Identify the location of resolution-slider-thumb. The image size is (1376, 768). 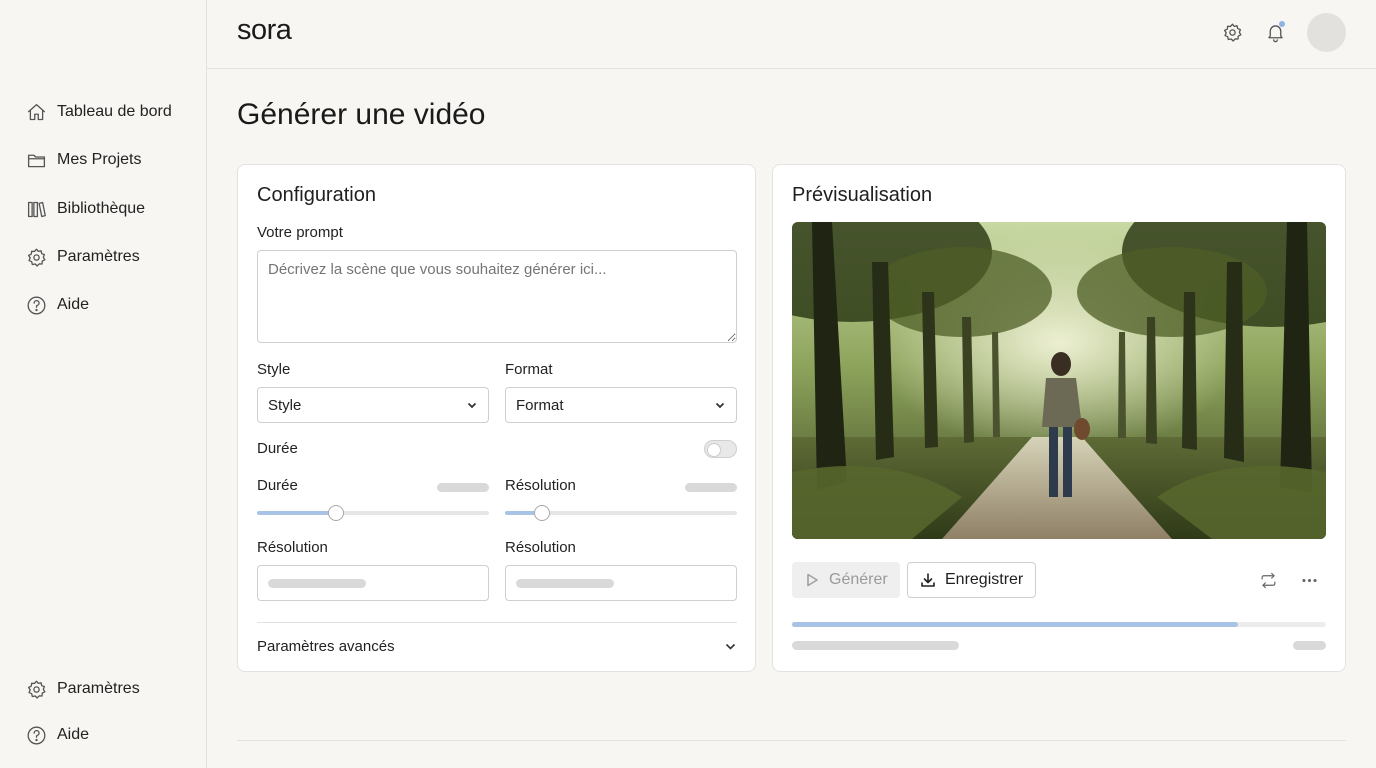
(542, 513).